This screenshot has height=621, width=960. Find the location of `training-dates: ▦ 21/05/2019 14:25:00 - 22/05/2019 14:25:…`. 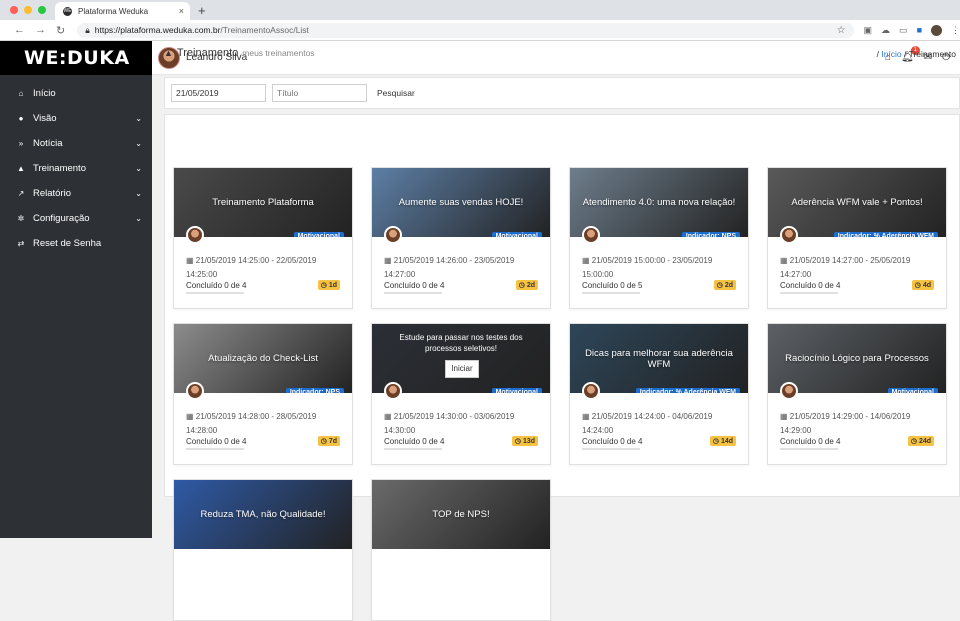

training-dates: ▦ 21/05/2019 14:25:00 - 22/05/2019 14:25:… is located at coordinates (249, 268).